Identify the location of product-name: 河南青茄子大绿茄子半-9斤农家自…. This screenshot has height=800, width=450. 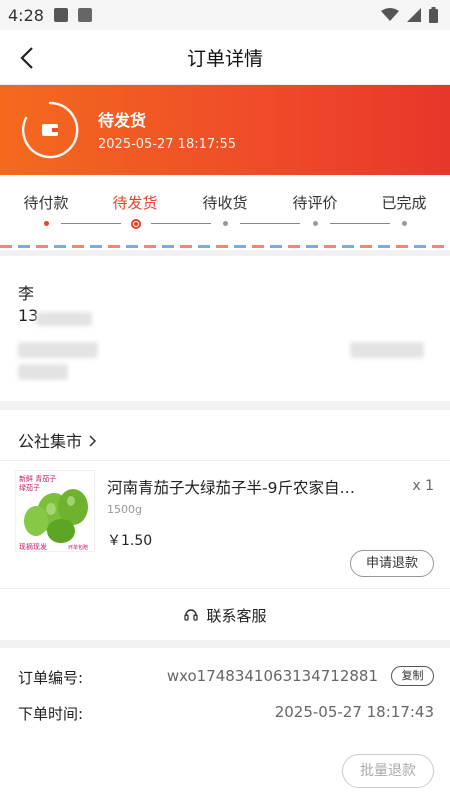
(242, 487).